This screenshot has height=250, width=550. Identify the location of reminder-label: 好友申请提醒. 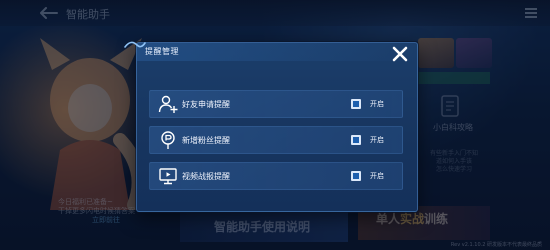
(206, 104).